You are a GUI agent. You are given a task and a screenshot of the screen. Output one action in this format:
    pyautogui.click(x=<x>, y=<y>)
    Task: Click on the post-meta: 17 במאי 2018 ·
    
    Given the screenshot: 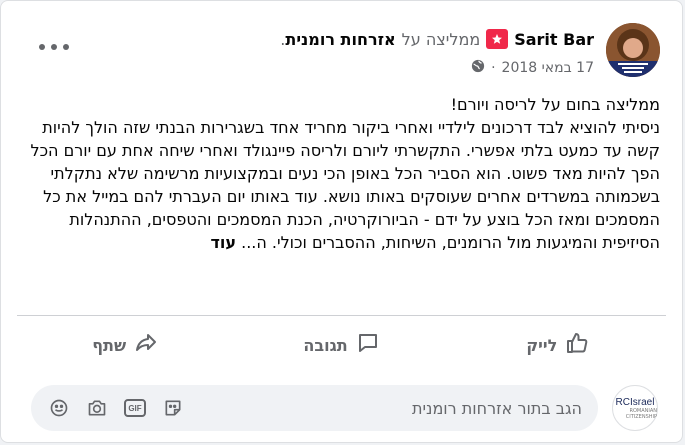 What is the action you would take?
    pyautogui.click(x=532, y=68)
    